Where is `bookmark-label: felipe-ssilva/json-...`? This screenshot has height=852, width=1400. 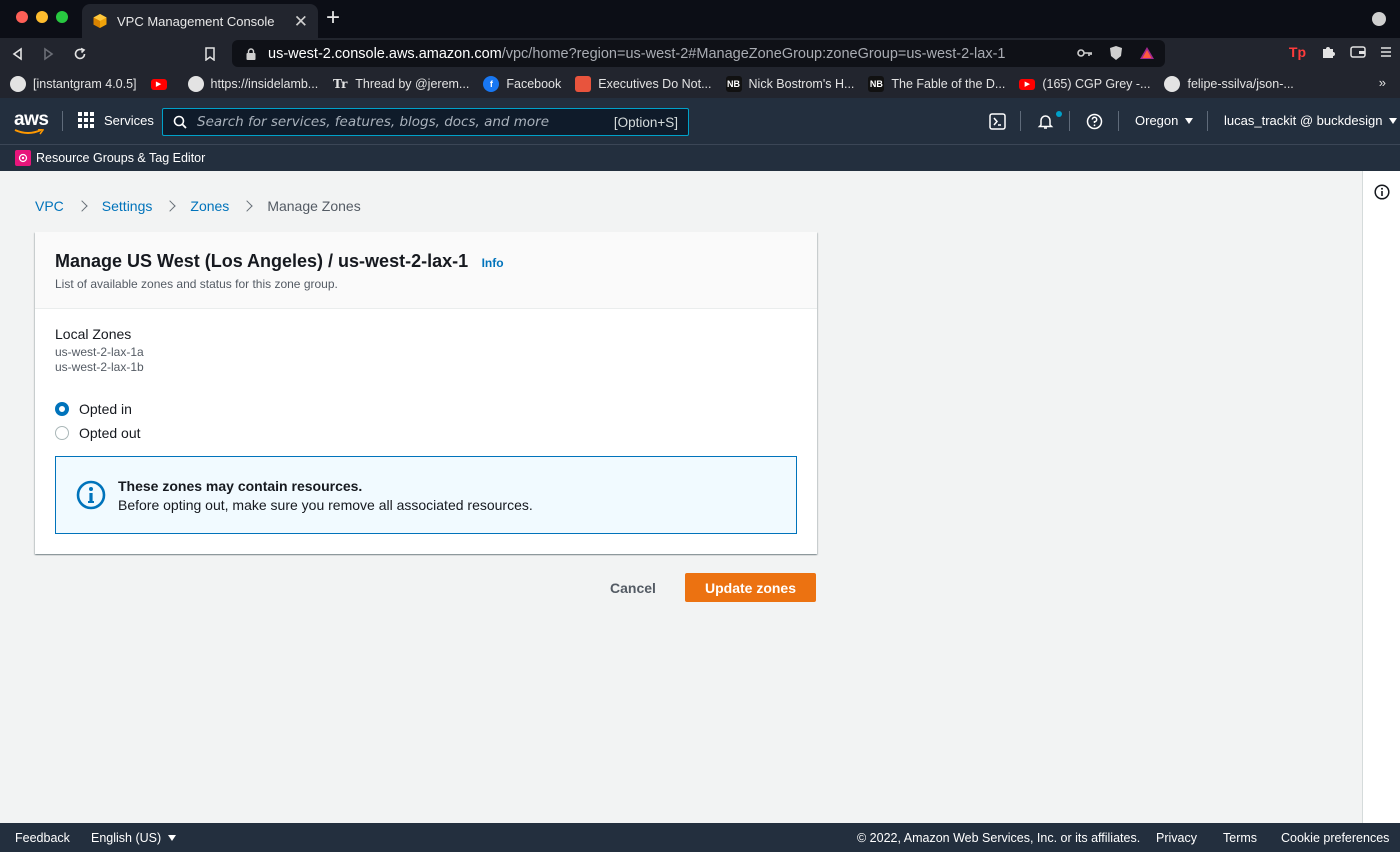
bookmark-label: felipe-ssilva/json-... is located at coordinates (1240, 84).